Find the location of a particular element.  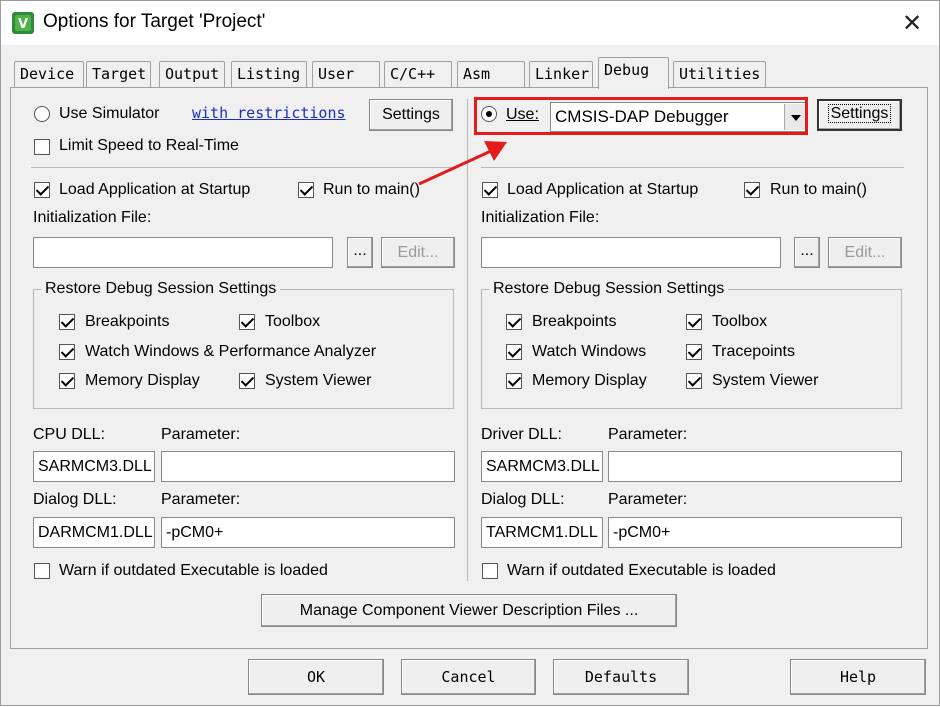

left-run-to-main-checkbox is located at coordinates (306, 190).